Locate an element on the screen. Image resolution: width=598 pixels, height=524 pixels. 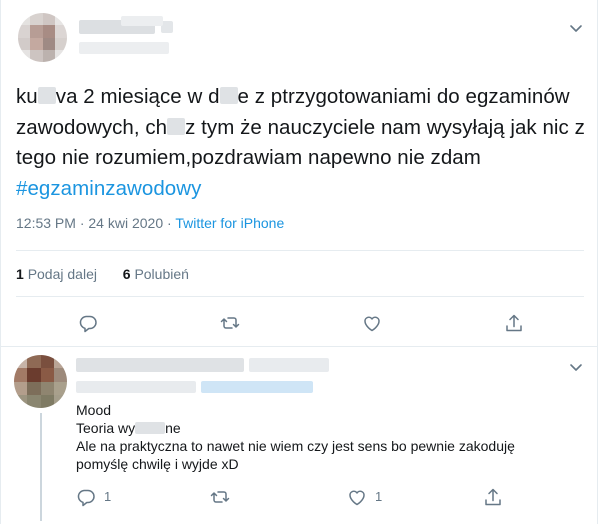
tweet-text-2: va 2 miesiące w d is located at coordinates (137, 96).